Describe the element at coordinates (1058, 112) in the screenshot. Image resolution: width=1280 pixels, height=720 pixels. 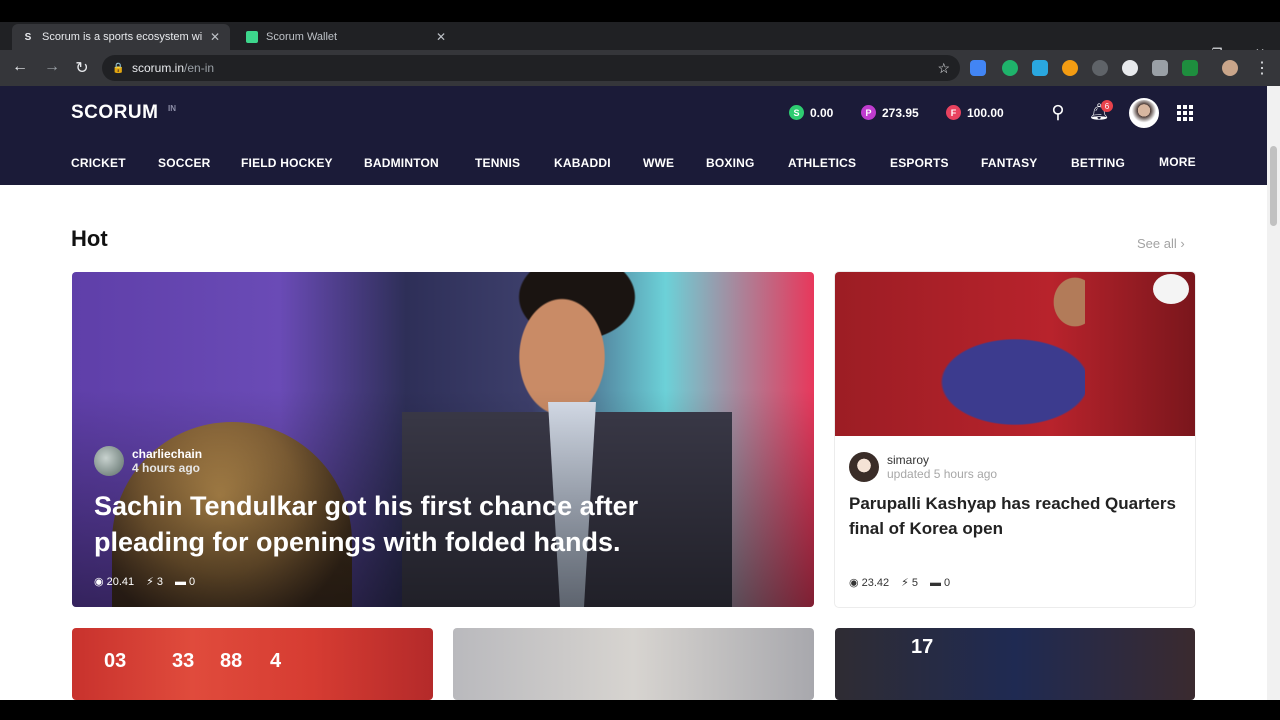
I see `search-icon: ⚲` at that location.